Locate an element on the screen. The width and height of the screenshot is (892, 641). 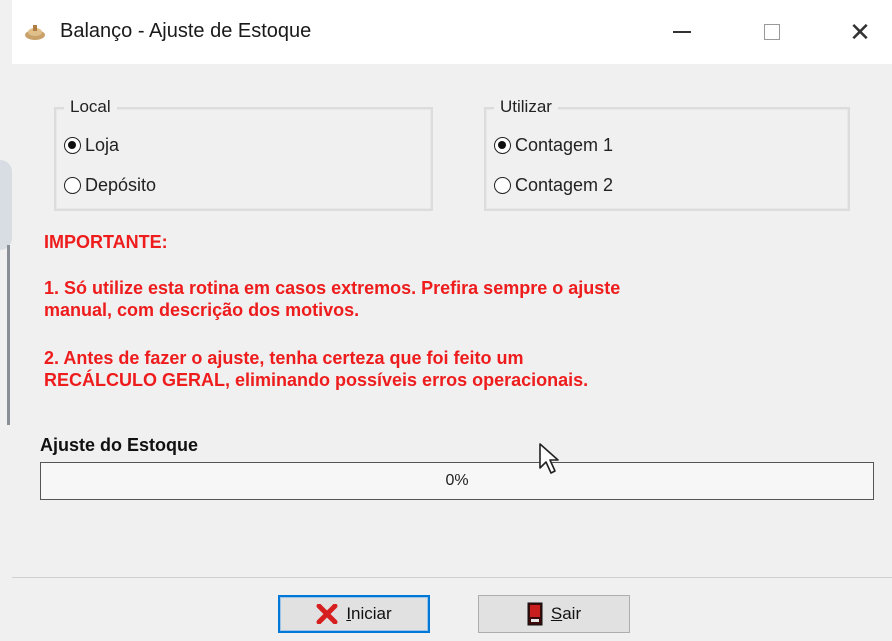
progress-label: Ajuste do Estoque is located at coordinates (119, 445).